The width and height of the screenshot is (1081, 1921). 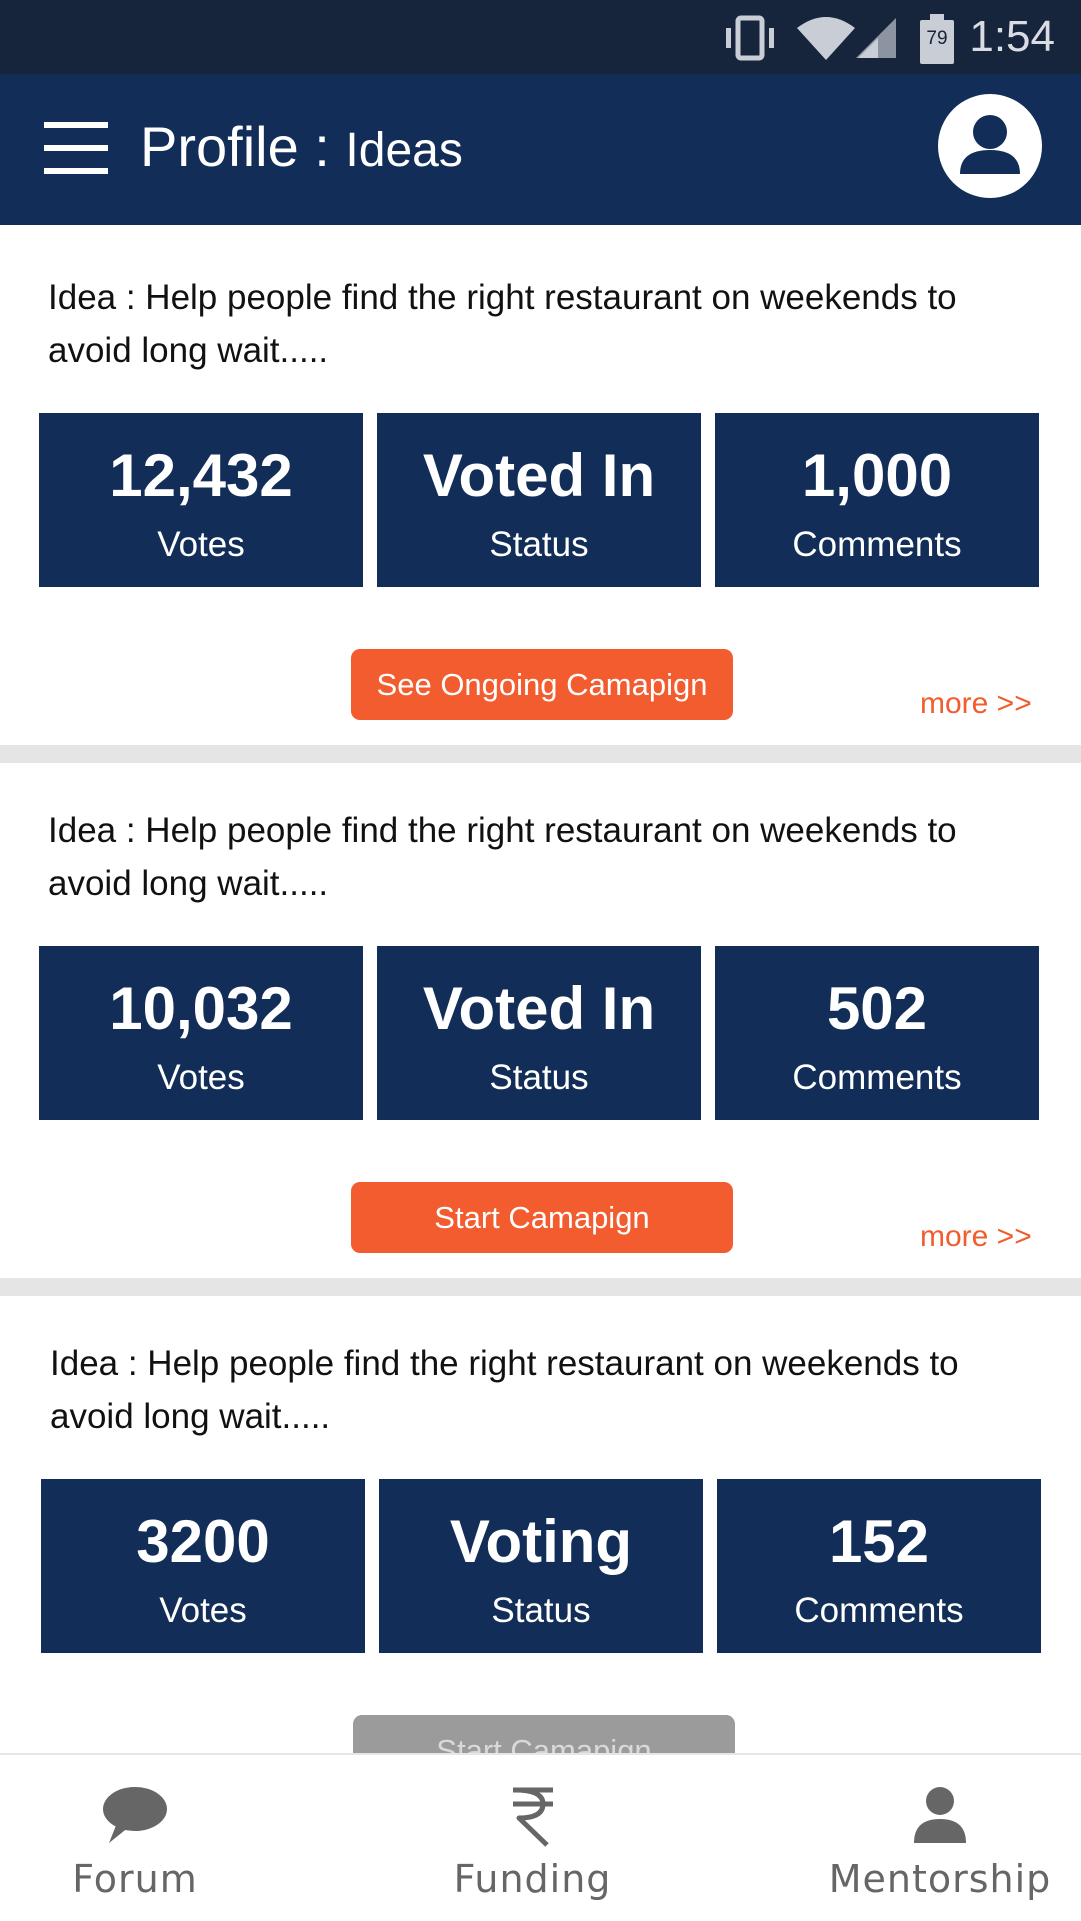 I want to click on votes-value: 12,432, so click(x=201, y=475).